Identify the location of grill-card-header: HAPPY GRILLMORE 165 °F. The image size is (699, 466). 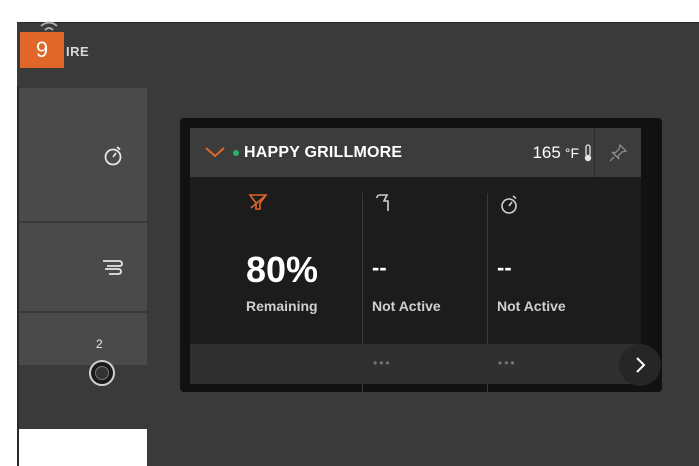
(415, 152).